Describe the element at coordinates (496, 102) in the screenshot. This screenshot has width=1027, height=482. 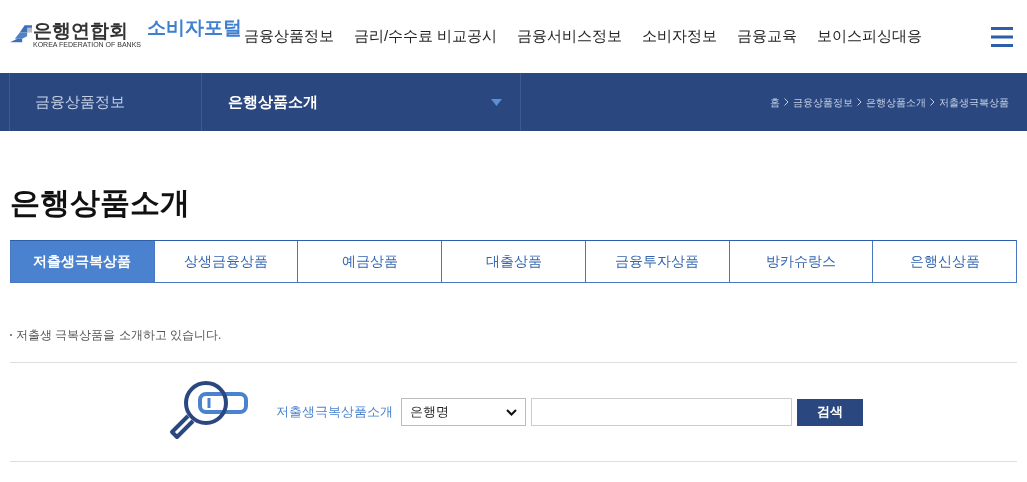
I see `caret-icon` at that location.